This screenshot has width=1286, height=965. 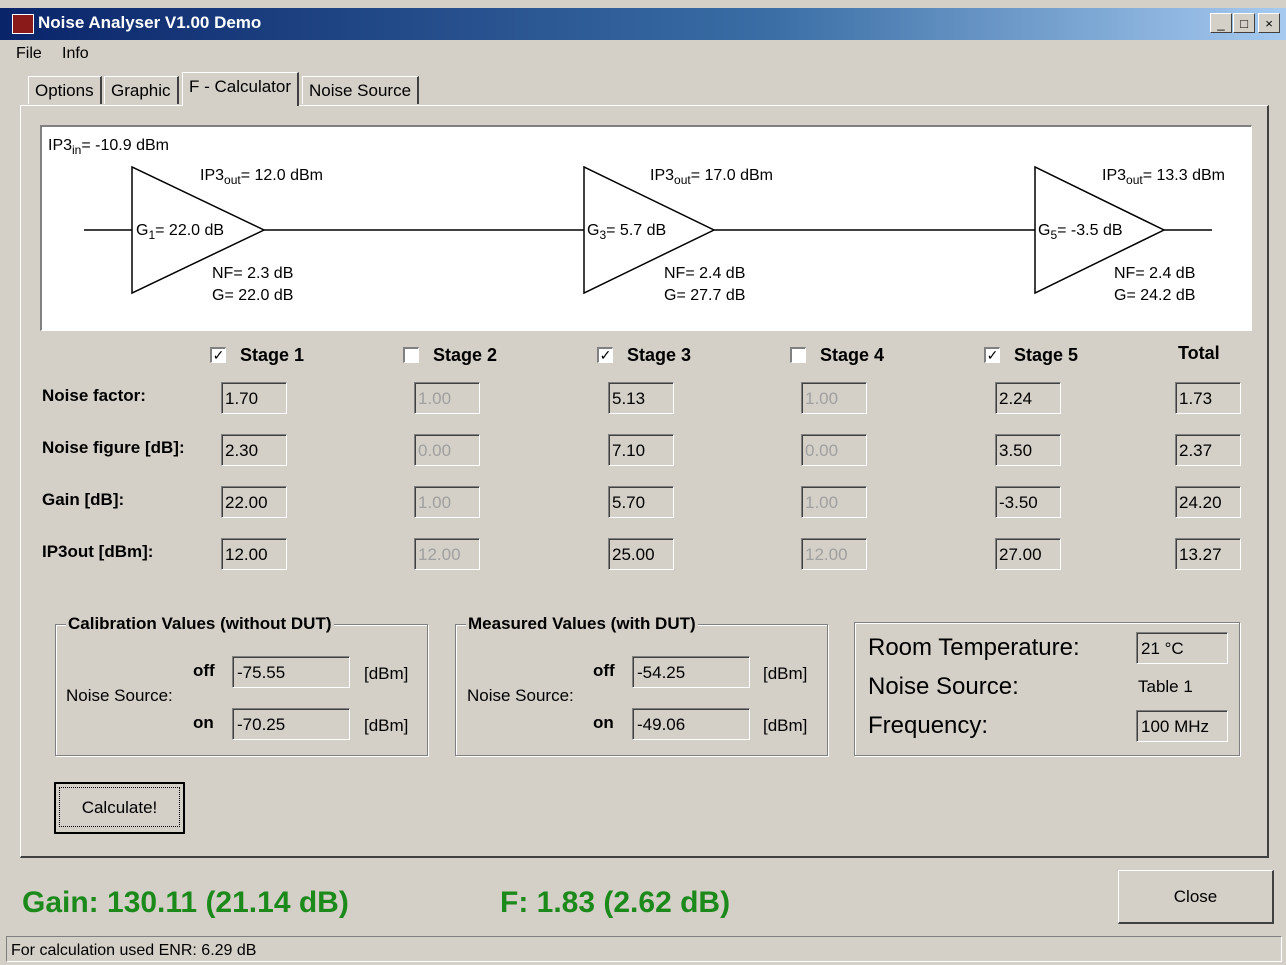 I want to click on stage3-g: G= 27.7 dB, so click(x=705, y=295).